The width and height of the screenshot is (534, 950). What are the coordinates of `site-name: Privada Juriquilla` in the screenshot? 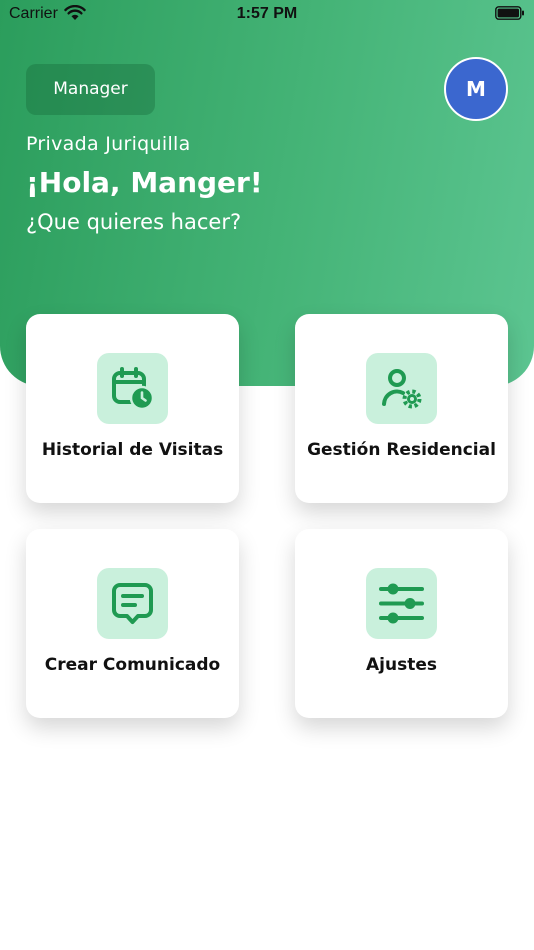 It's located at (108, 144).